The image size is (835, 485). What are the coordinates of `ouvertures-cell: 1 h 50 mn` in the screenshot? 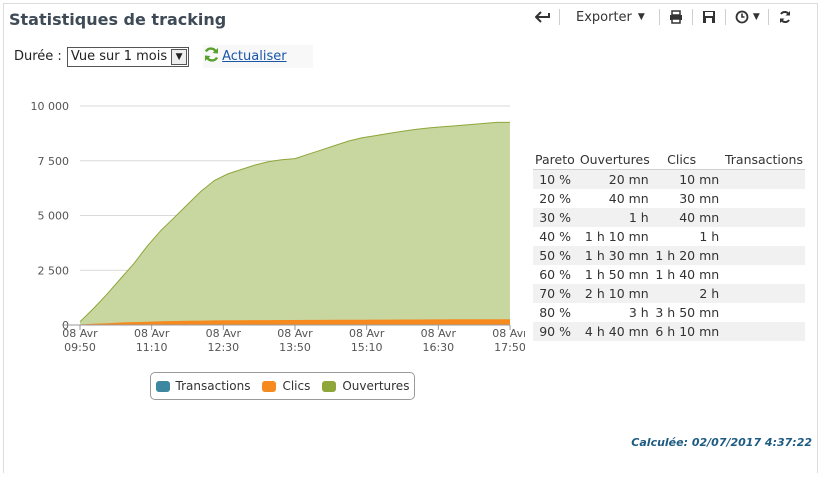 It's located at (616, 274).